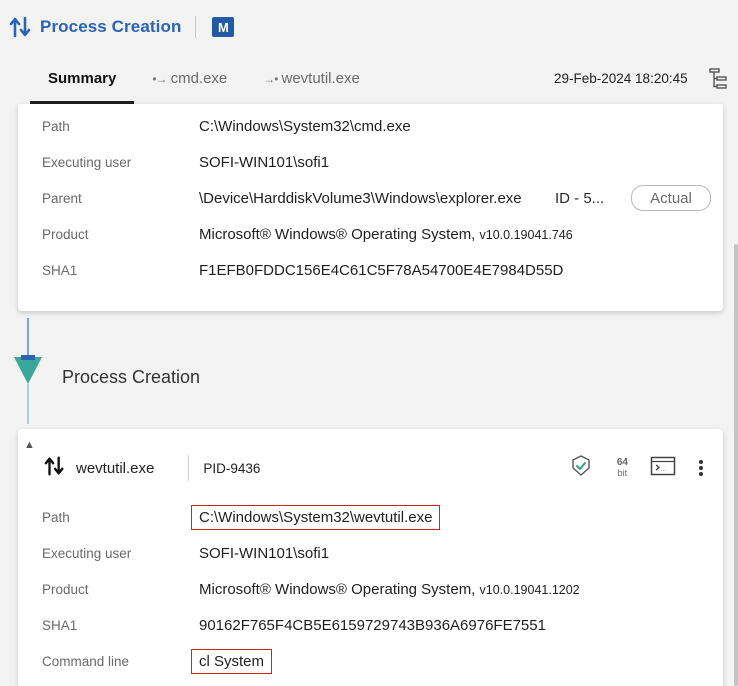  I want to click on bitness-unit: bit, so click(622, 472).